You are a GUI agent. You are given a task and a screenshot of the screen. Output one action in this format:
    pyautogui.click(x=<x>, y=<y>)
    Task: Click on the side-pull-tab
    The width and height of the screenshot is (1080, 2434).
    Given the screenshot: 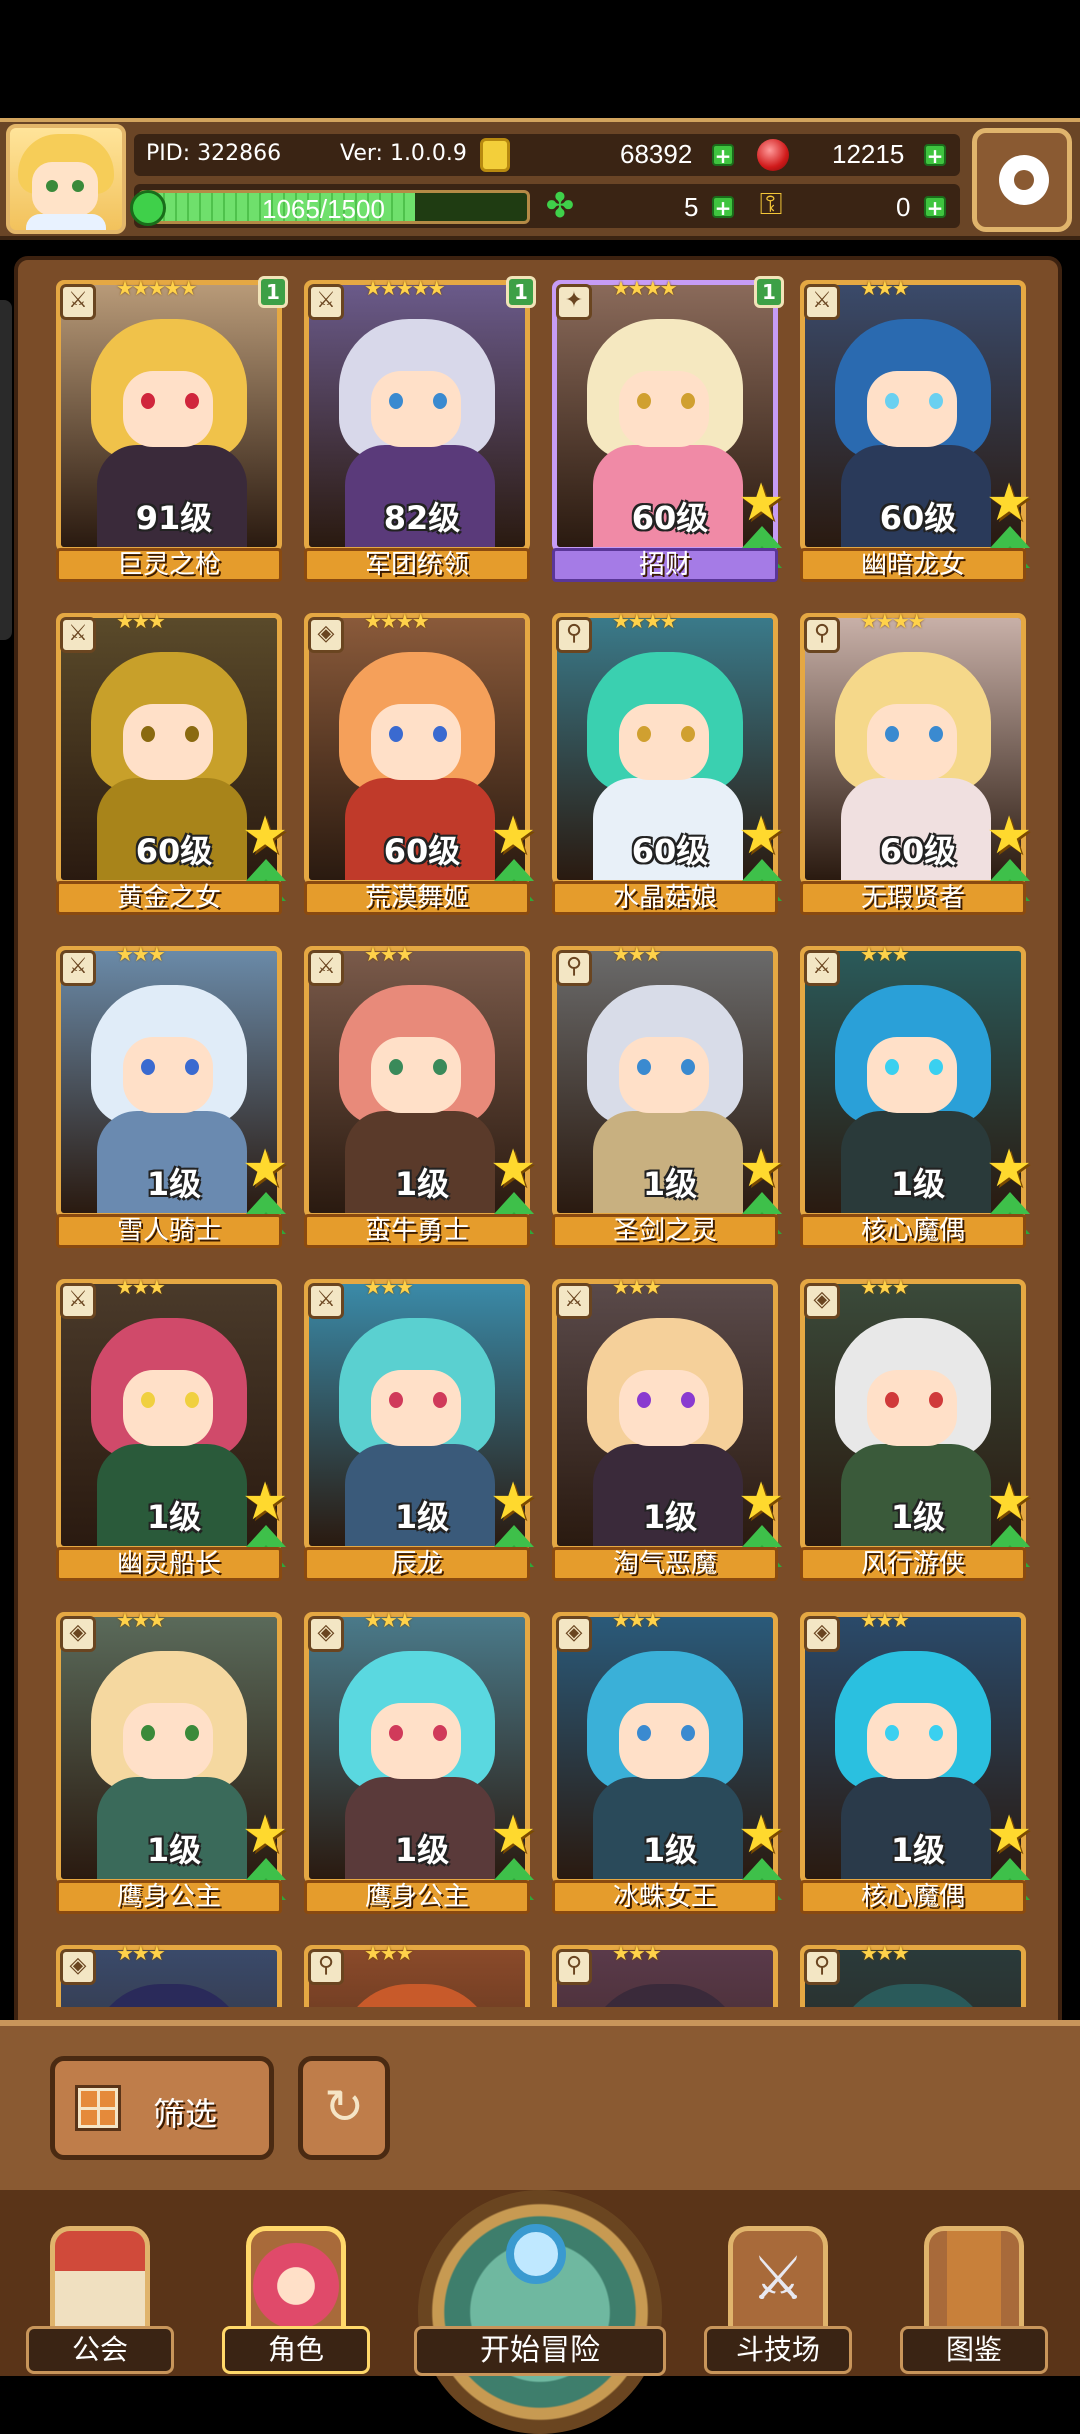 What is the action you would take?
    pyautogui.click(x=6, y=470)
    